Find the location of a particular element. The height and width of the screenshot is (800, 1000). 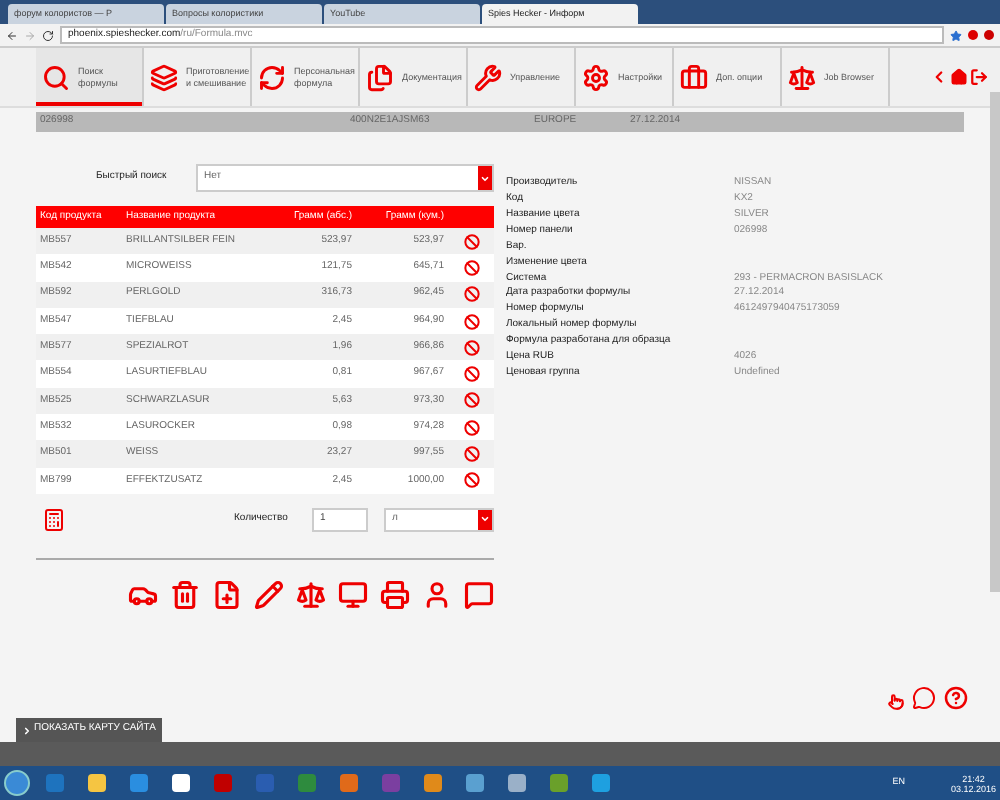

logout-icon is located at coordinates (979, 77).